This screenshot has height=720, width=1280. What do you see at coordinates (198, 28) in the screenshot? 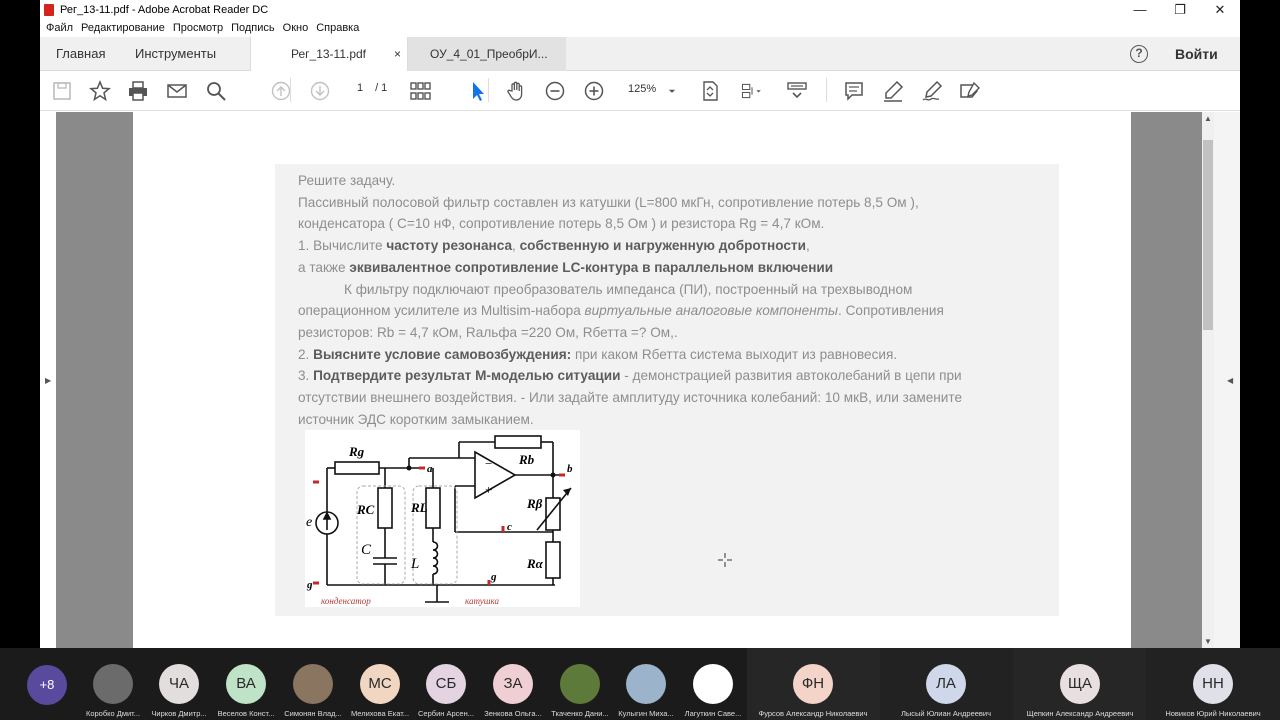
I see `menu-view: Просмотр` at bounding box center [198, 28].